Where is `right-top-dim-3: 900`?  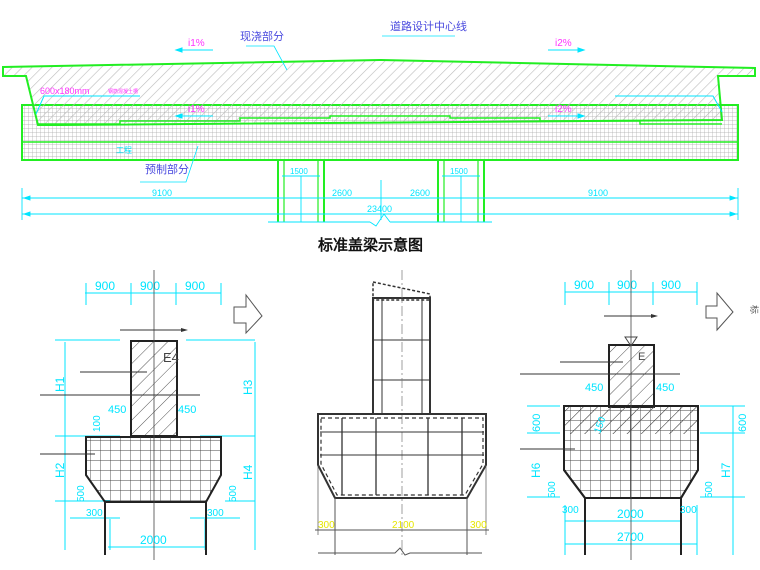 right-top-dim-3: 900 is located at coordinates (671, 285).